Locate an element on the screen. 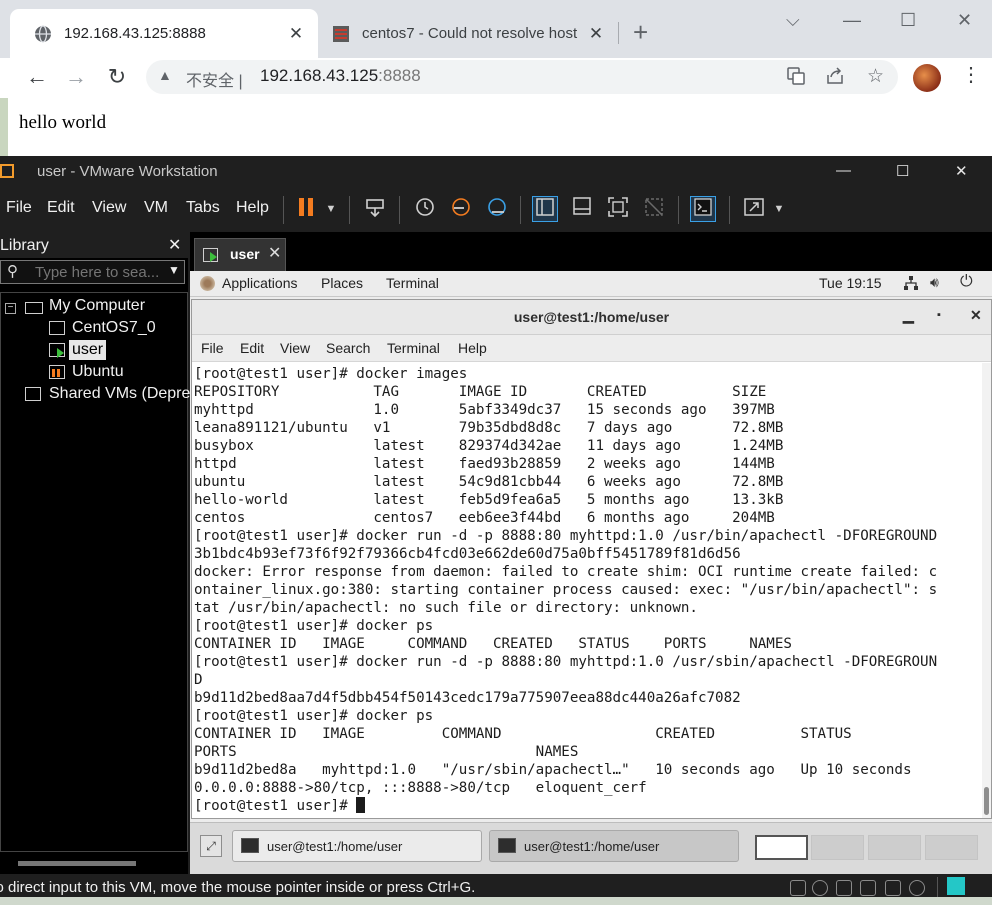 The width and height of the screenshot is (992, 905). kebab-menu-icon: ⋮ is located at coordinates (971, 75).